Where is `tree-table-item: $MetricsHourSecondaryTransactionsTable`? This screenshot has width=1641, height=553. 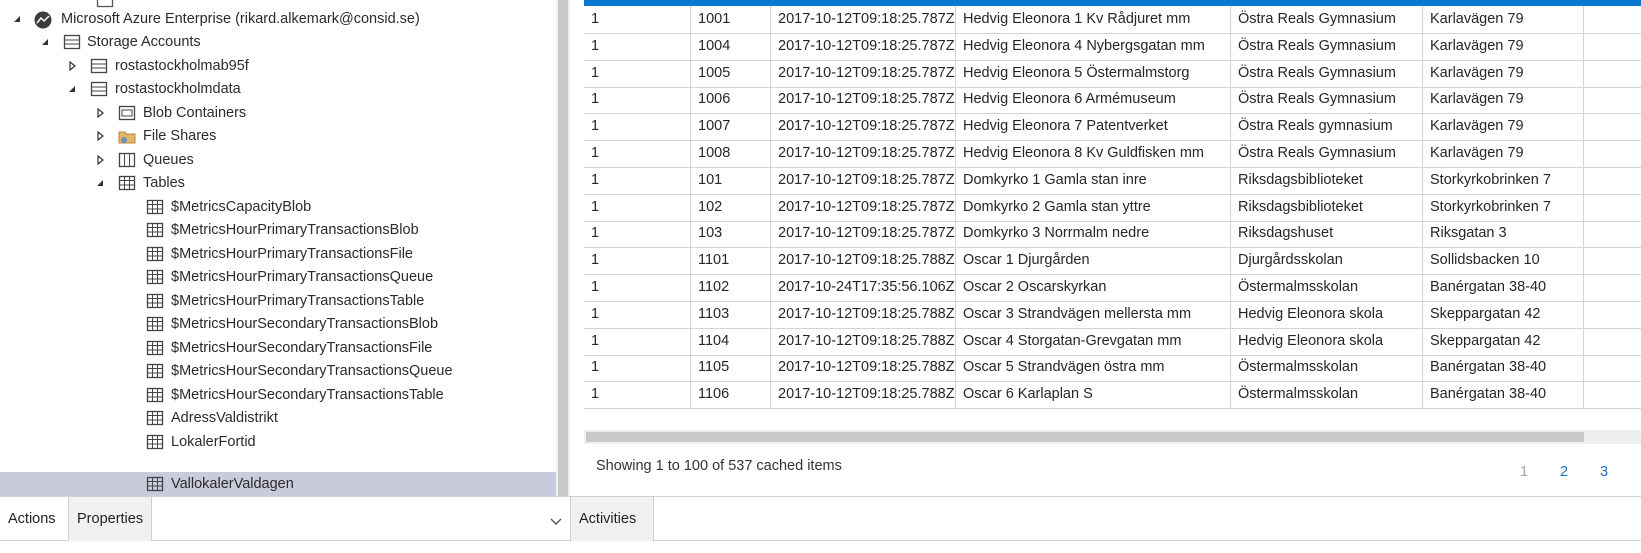 tree-table-item: $MetricsHourSecondaryTransactionsTable is located at coordinates (278, 395).